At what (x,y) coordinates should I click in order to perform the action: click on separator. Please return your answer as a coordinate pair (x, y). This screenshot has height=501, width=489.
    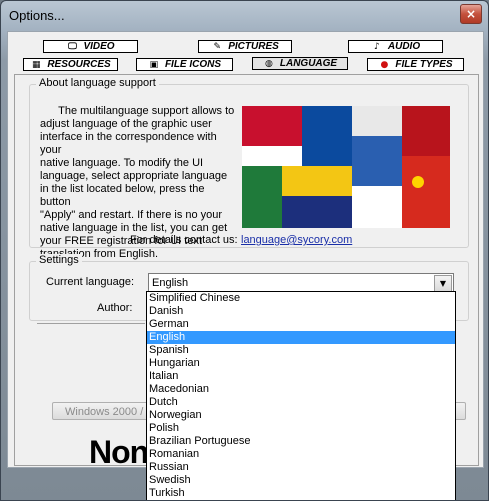
    Looking at the image, I should click on (91, 323).